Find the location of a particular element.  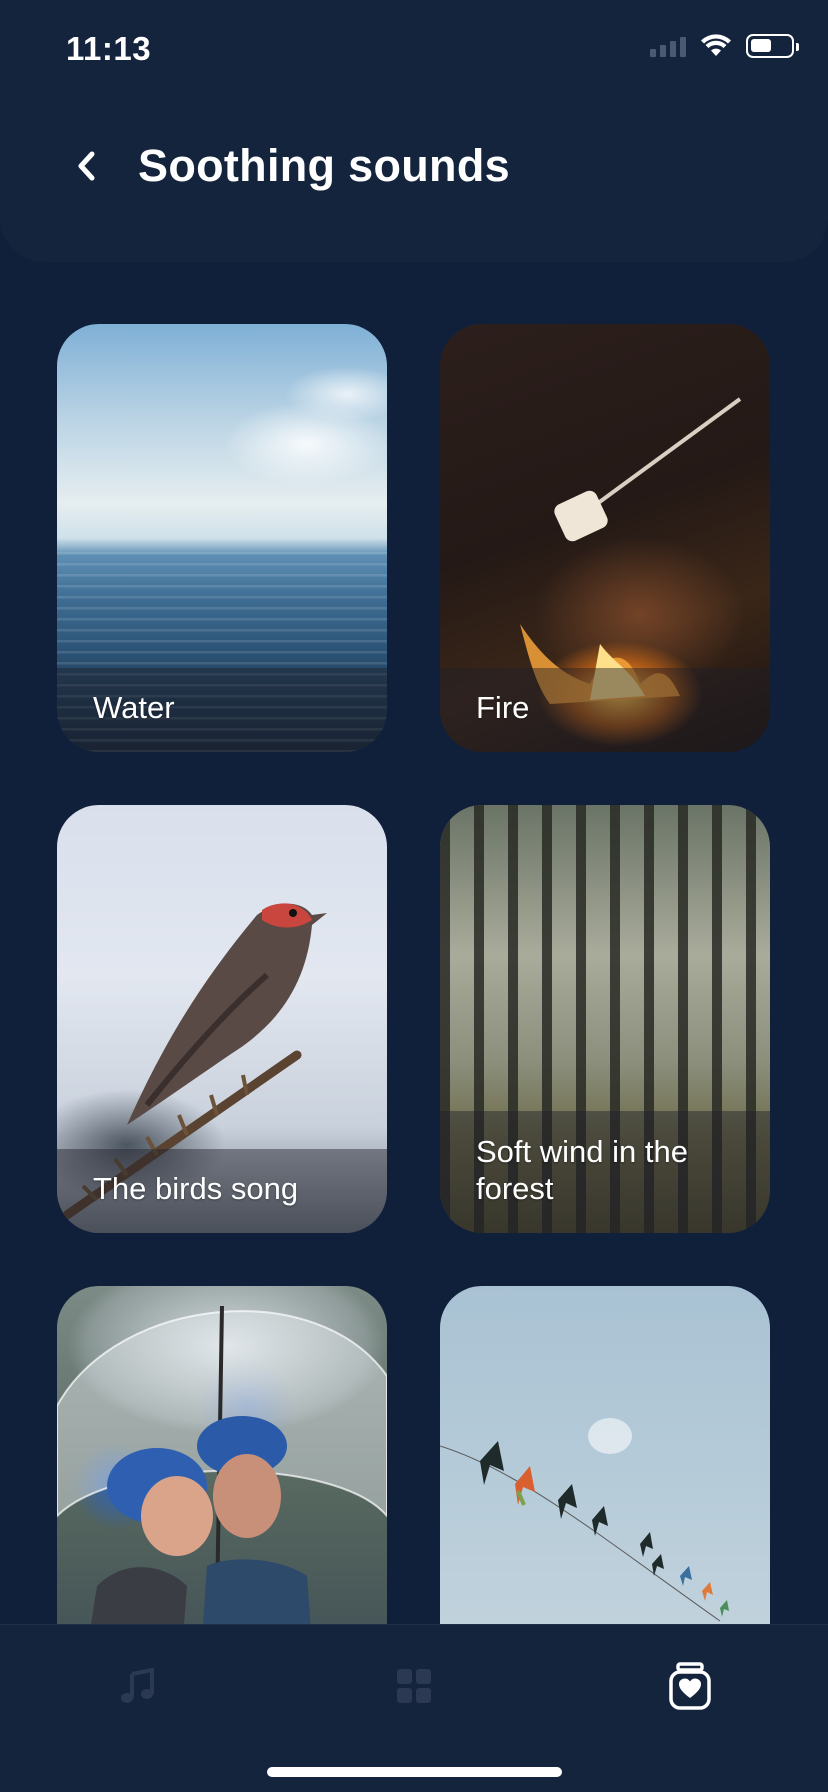

grid-icon is located at coordinates (414, 1686).